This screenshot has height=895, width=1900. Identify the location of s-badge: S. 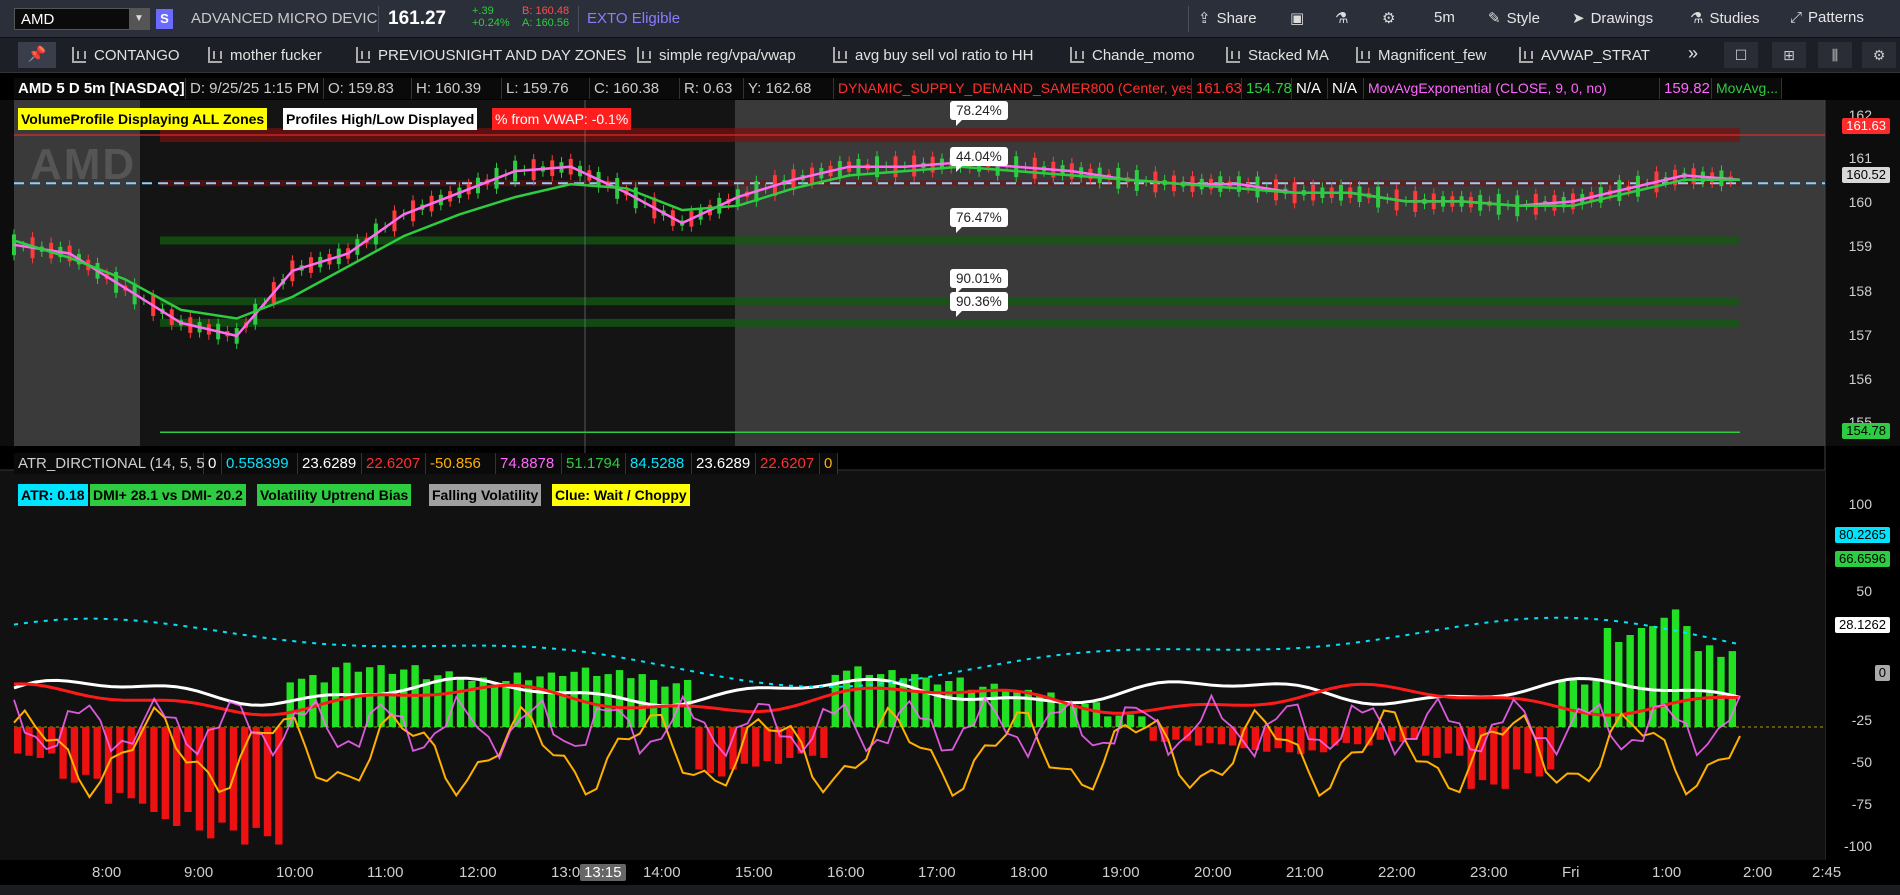
(164, 19).